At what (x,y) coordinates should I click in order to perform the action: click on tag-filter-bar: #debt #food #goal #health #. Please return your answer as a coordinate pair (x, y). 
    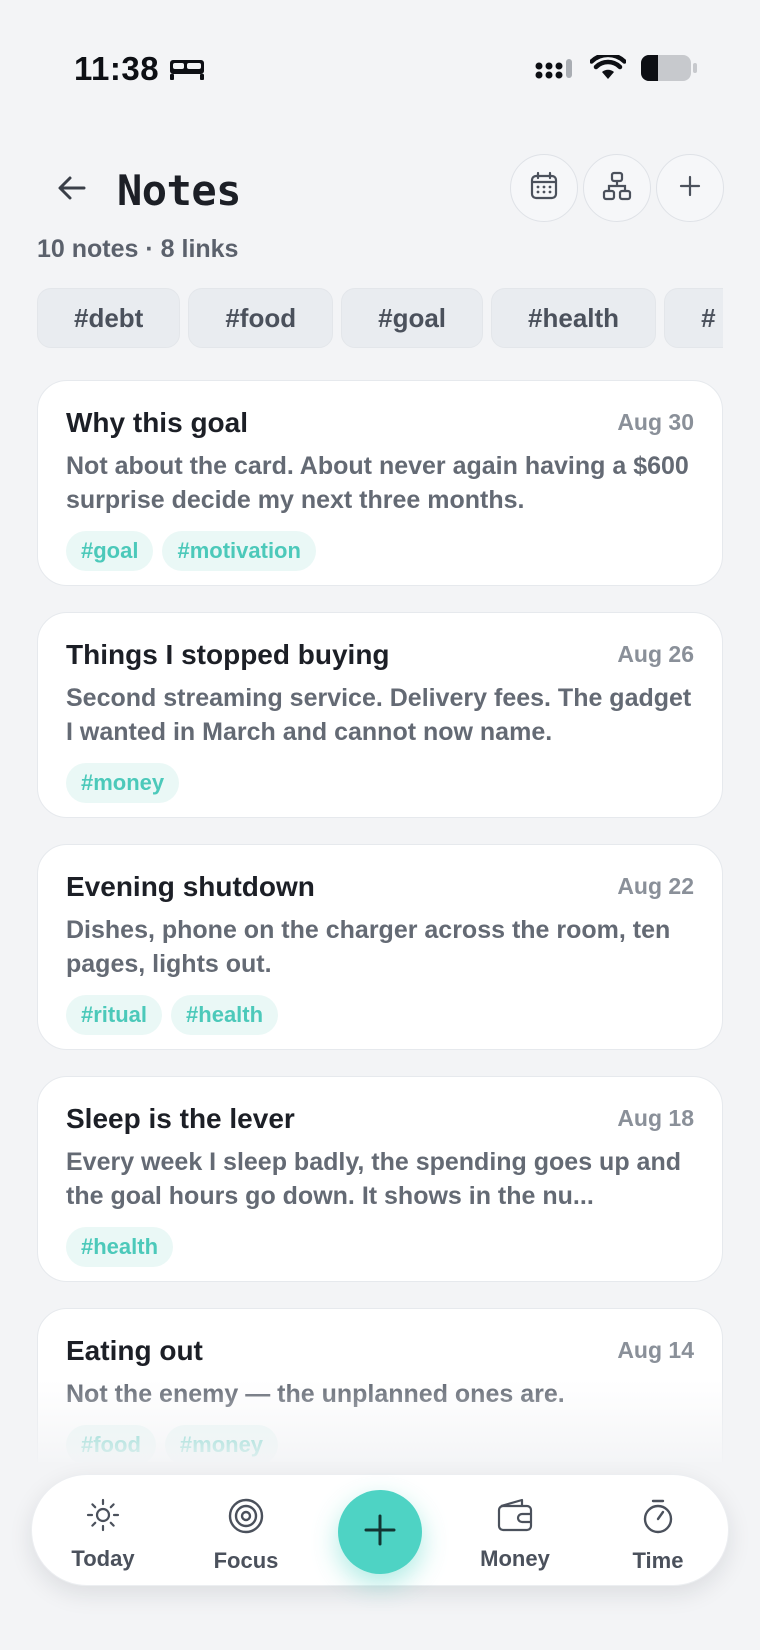
    Looking at the image, I should click on (380, 319).